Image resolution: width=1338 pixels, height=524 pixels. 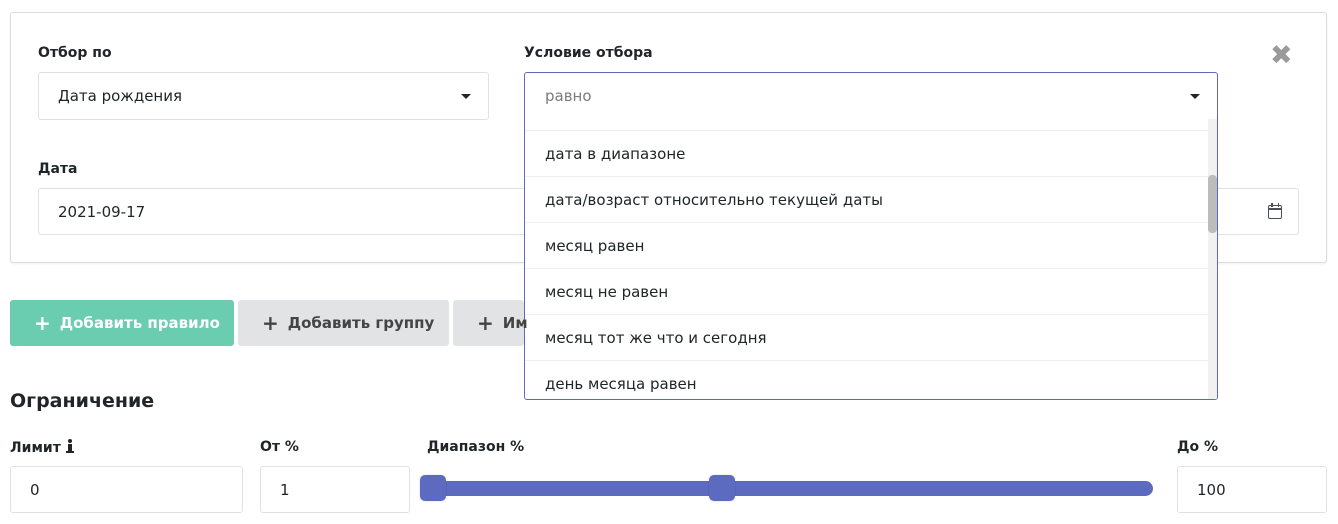 I want to click on filter-field-value: Дата рождения, so click(x=120, y=96).